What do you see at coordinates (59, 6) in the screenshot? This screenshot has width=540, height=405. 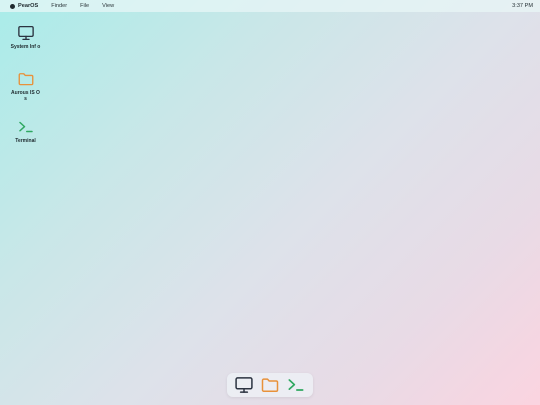 I see `menu-finder: Finder` at bounding box center [59, 6].